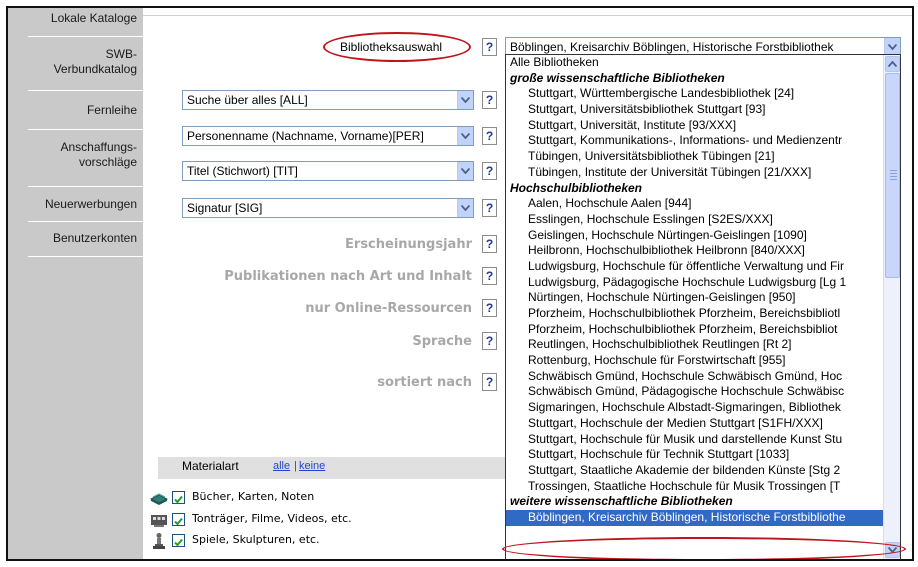 The width and height of the screenshot is (918, 567). Describe the element at coordinates (159, 520) in the screenshot. I see `film-icon` at that location.